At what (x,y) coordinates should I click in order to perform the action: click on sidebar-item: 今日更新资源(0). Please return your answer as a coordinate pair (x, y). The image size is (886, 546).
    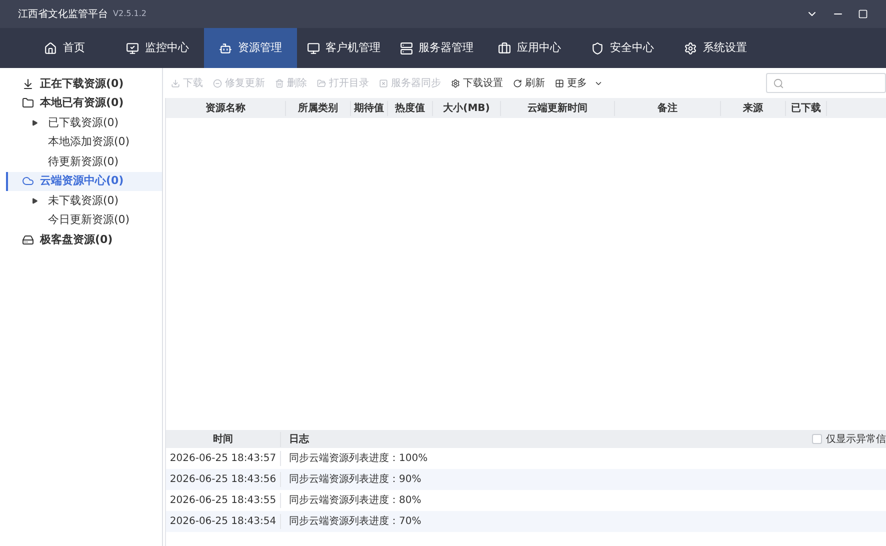
    Looking at the image, I should click on (84, 220).